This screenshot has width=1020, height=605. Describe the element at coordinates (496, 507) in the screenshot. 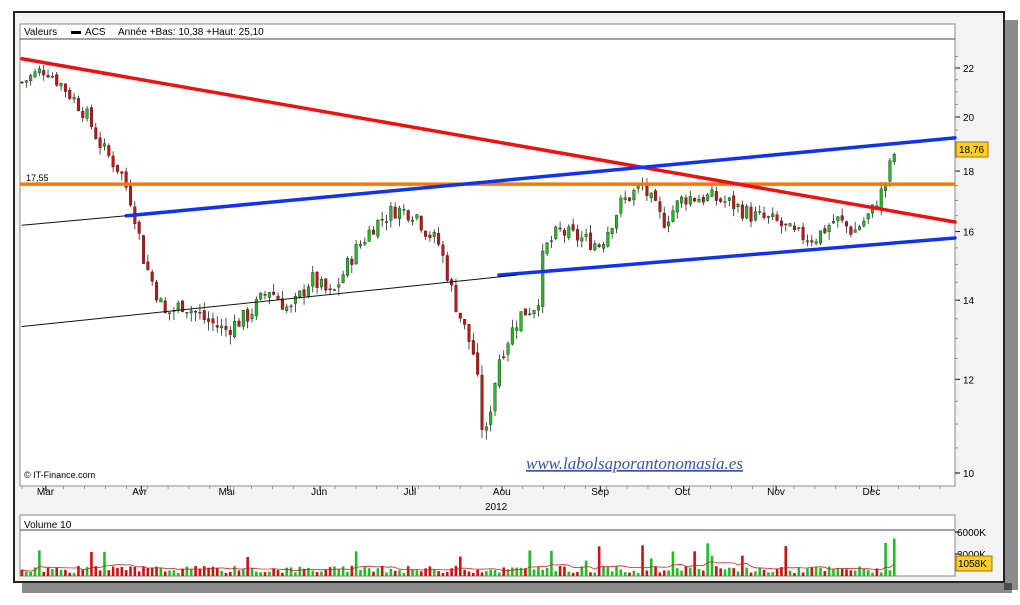

I see `x-year-label: 2012` at that location.